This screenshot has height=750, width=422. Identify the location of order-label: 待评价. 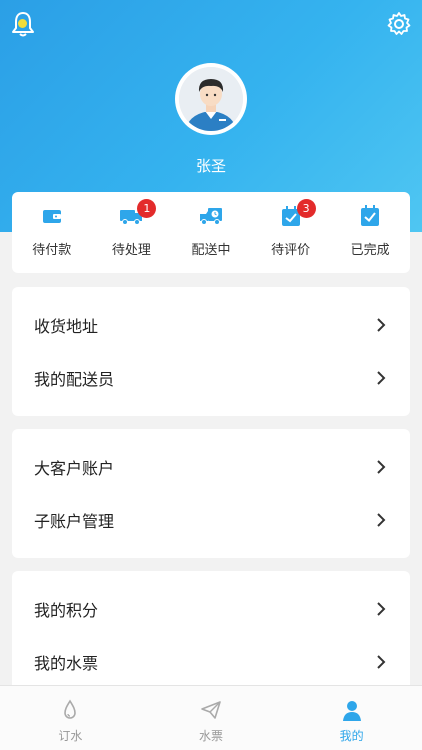
(291, 250).